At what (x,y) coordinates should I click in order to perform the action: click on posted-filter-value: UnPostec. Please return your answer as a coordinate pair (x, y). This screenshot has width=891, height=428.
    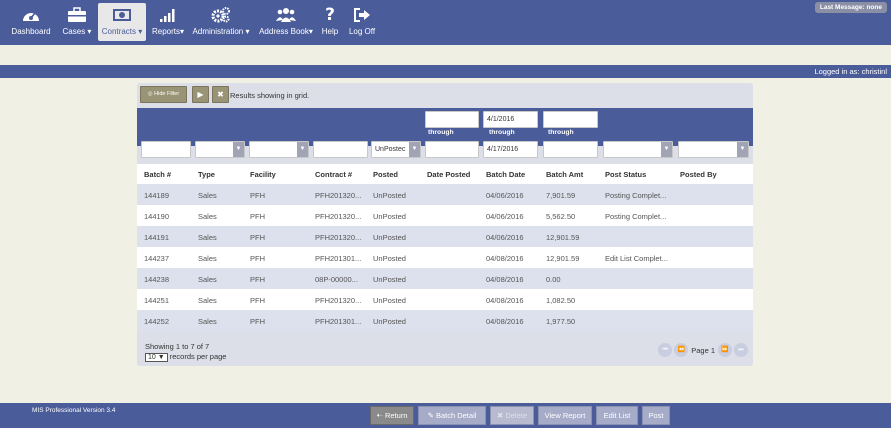
    Looking at the image, I should click on (390, 149).